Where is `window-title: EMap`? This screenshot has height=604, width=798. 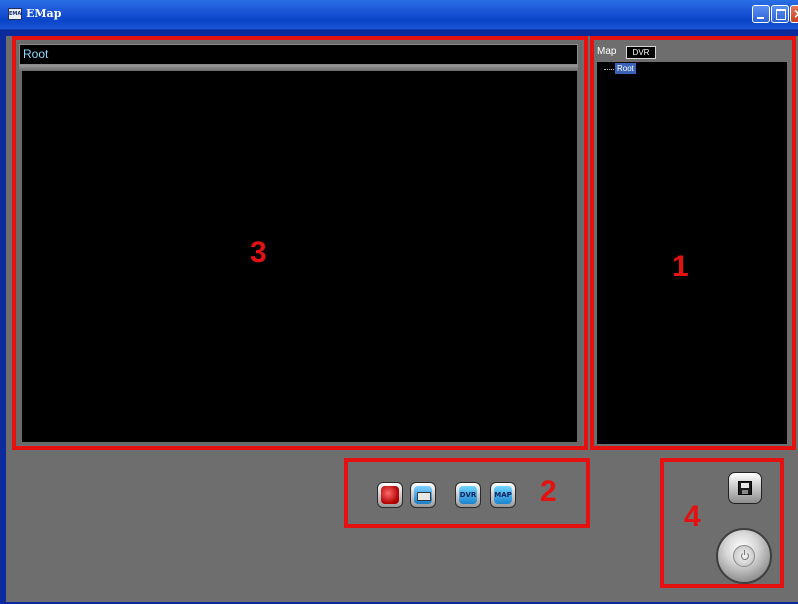
window-title: EMap is located at coordinates (44, 13).